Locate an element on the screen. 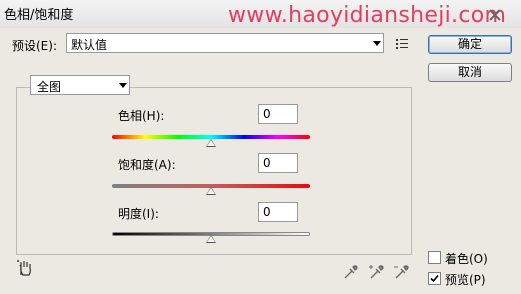 This screenshot has height=294, width=521. channel-value: 全图 is located at coordinates (49, 87).